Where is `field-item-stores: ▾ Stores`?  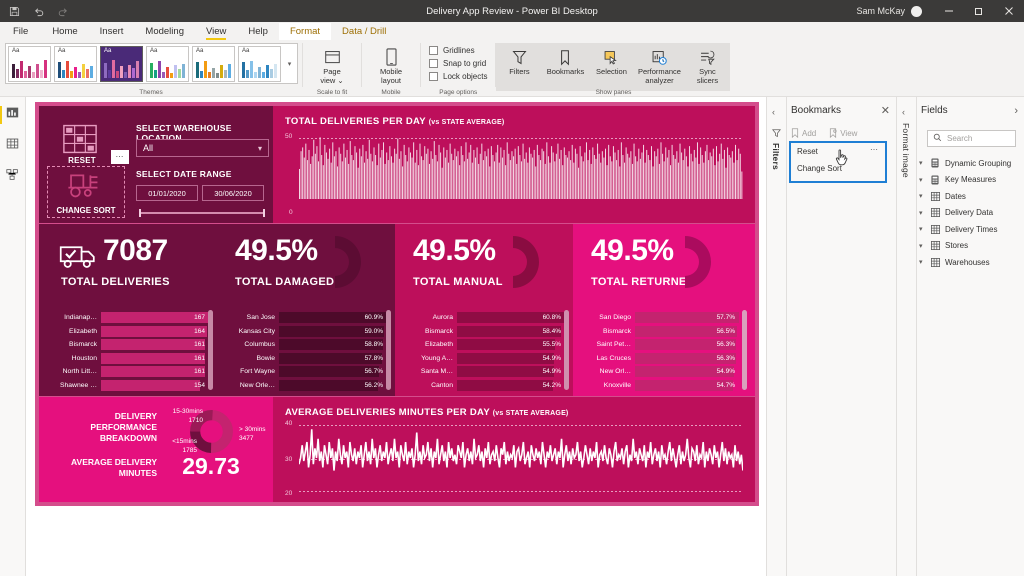 field-item-stores: ▾ Stores is located at coordinates (969, 246).